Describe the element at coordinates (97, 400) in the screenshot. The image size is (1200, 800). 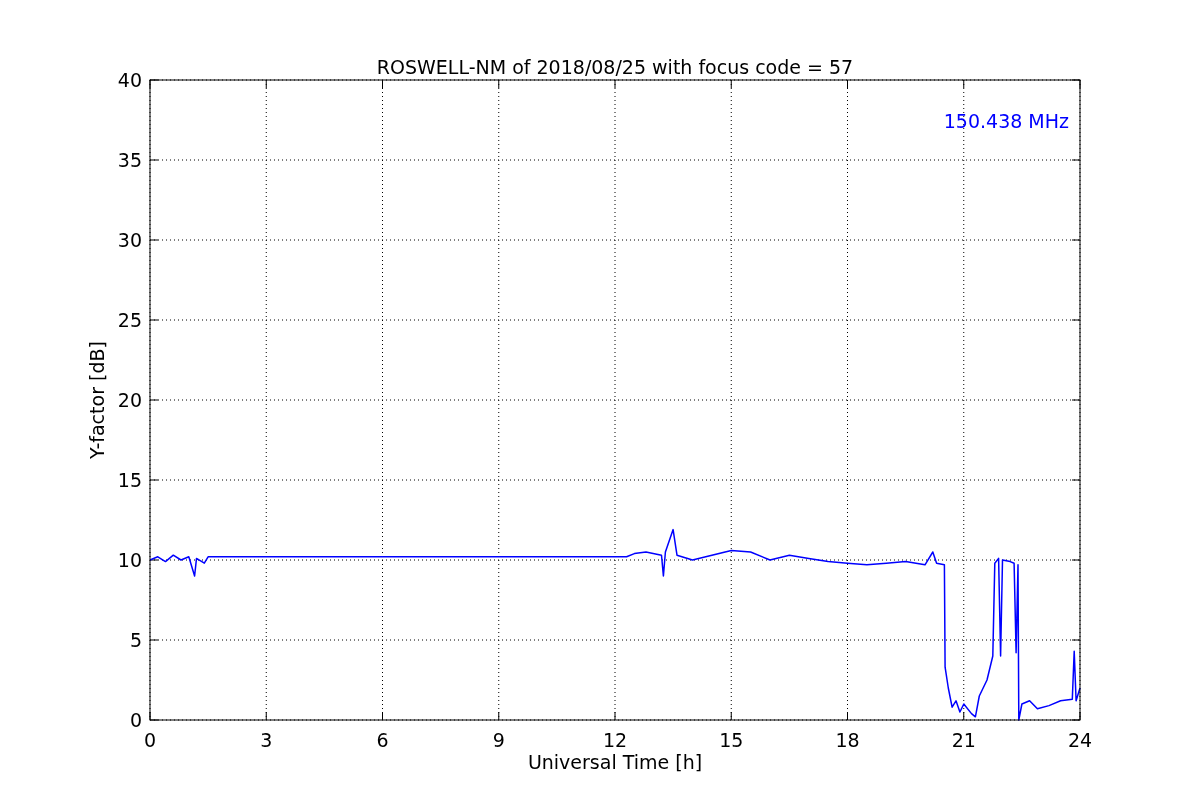
I see `y-axis-label: Y-factor [dB]` at that location.